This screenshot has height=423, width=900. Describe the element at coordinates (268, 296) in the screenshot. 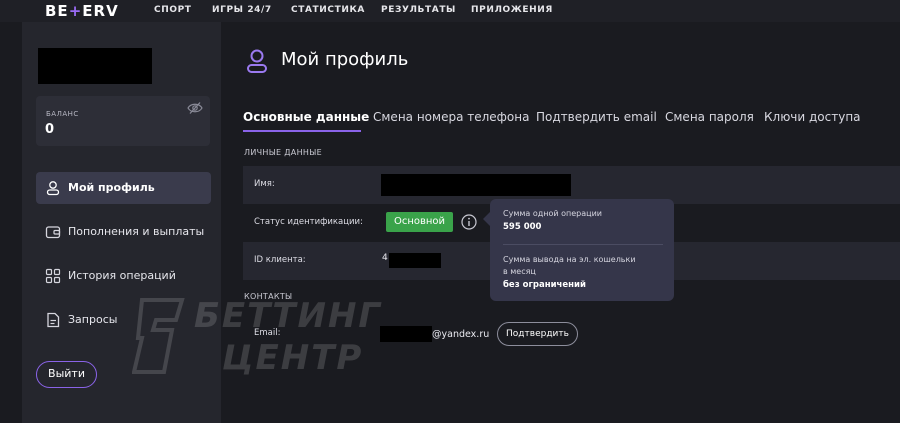

I see `contacts-heading: КОНТАКТЫ` at that location.